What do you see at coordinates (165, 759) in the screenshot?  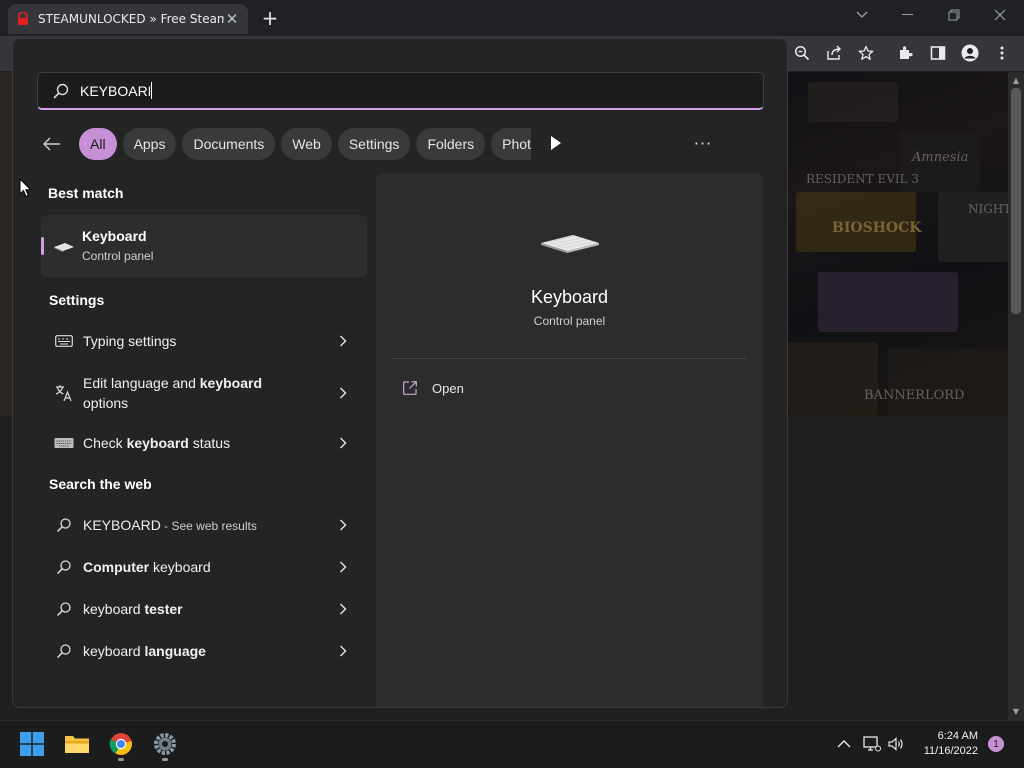 I see `settings-running-indicator` at bounding box center [165, 759].